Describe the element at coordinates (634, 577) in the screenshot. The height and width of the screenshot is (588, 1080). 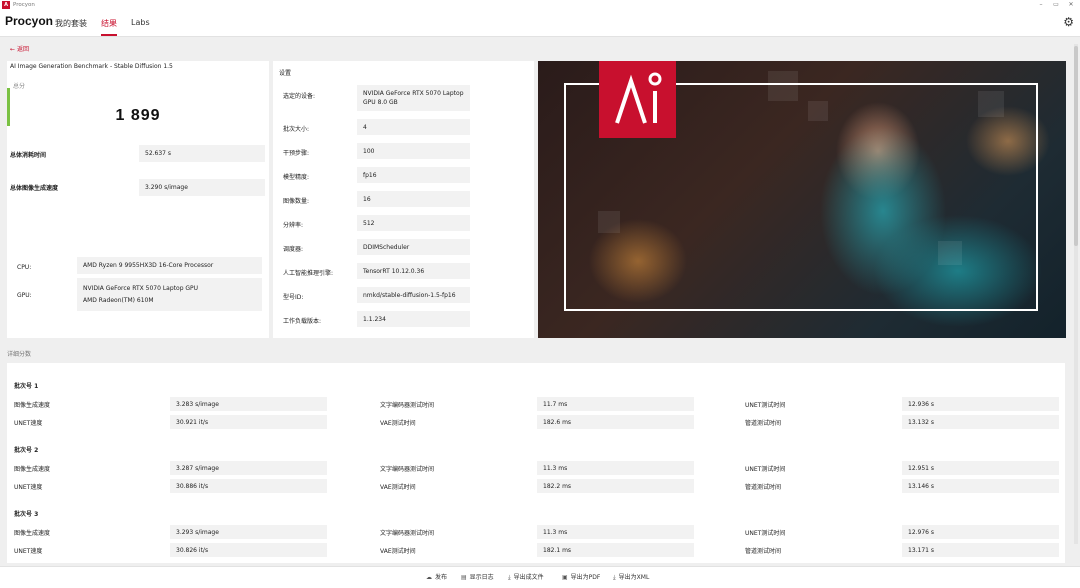
I see `export-xml-label: 导出为XML` at that location.